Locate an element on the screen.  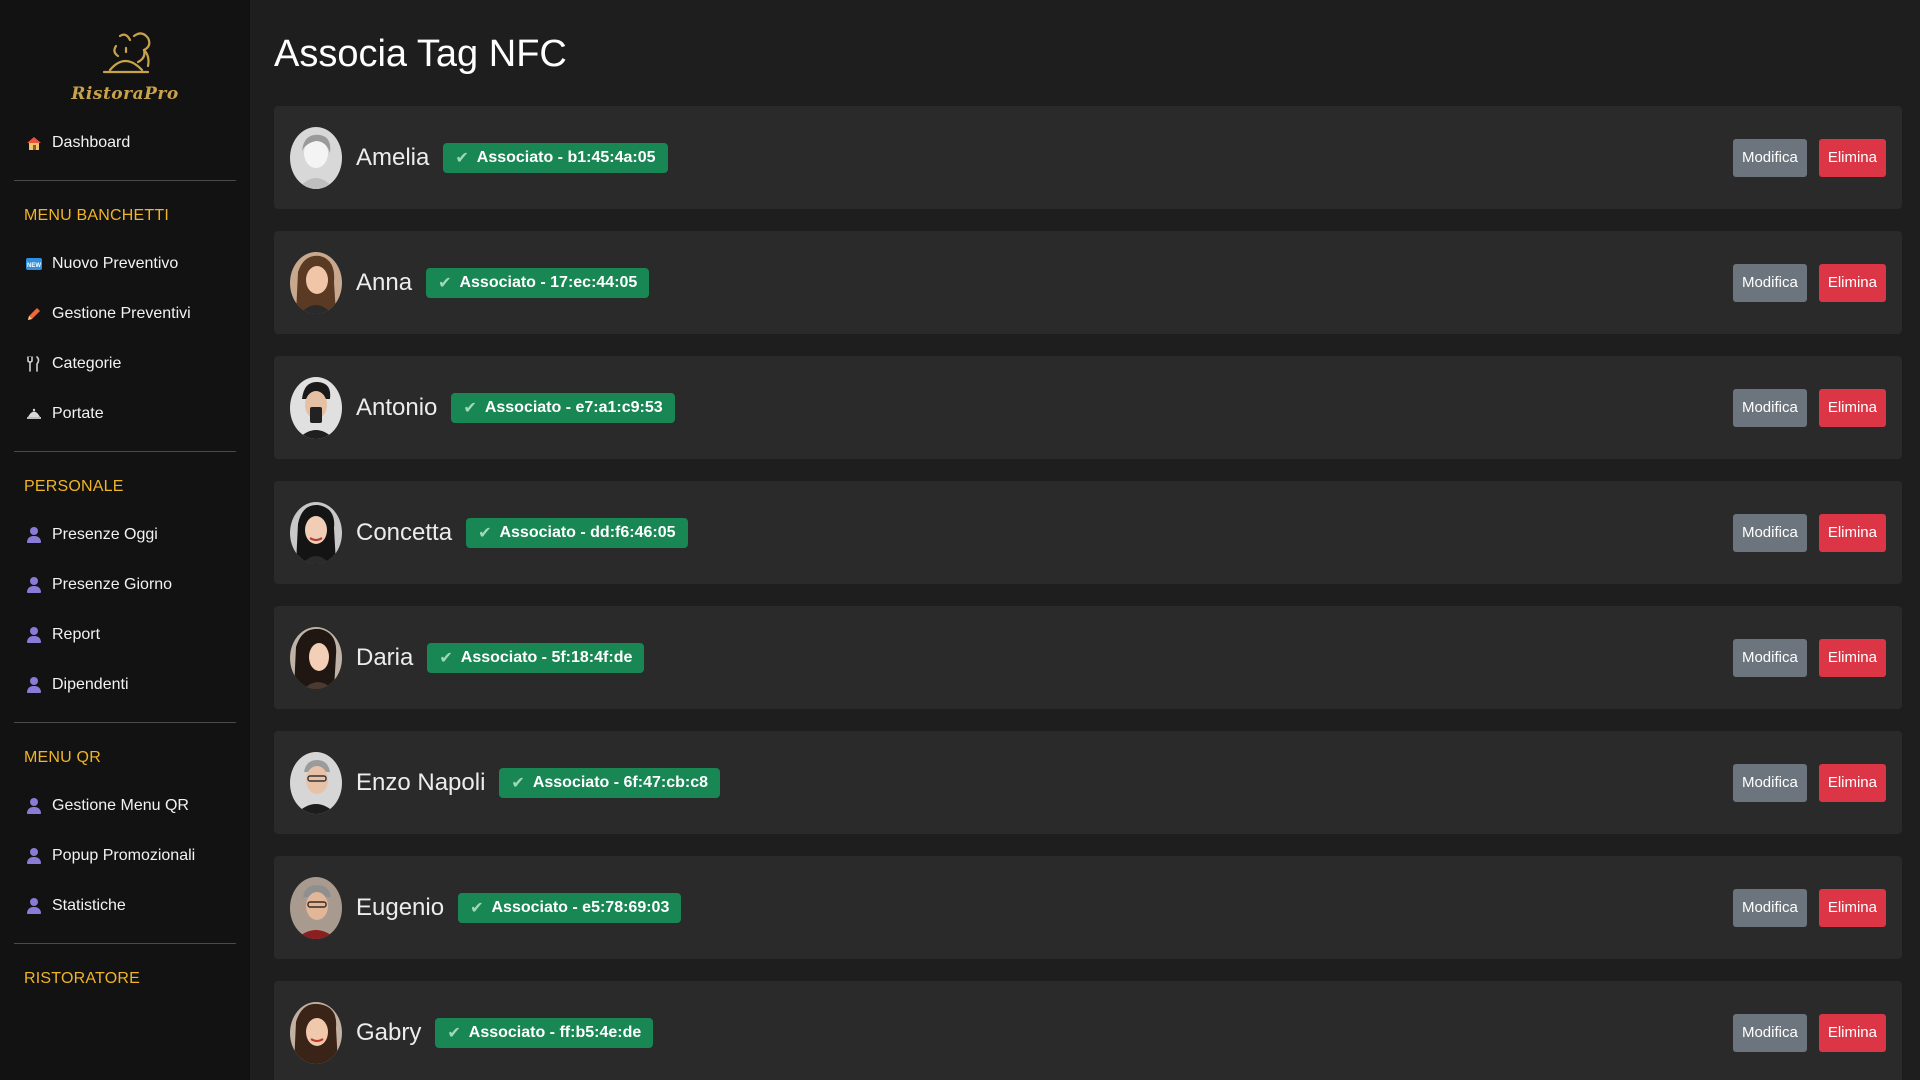
sidebar-item-label: Gestione Menu QR is located at coordinates (120, 805).